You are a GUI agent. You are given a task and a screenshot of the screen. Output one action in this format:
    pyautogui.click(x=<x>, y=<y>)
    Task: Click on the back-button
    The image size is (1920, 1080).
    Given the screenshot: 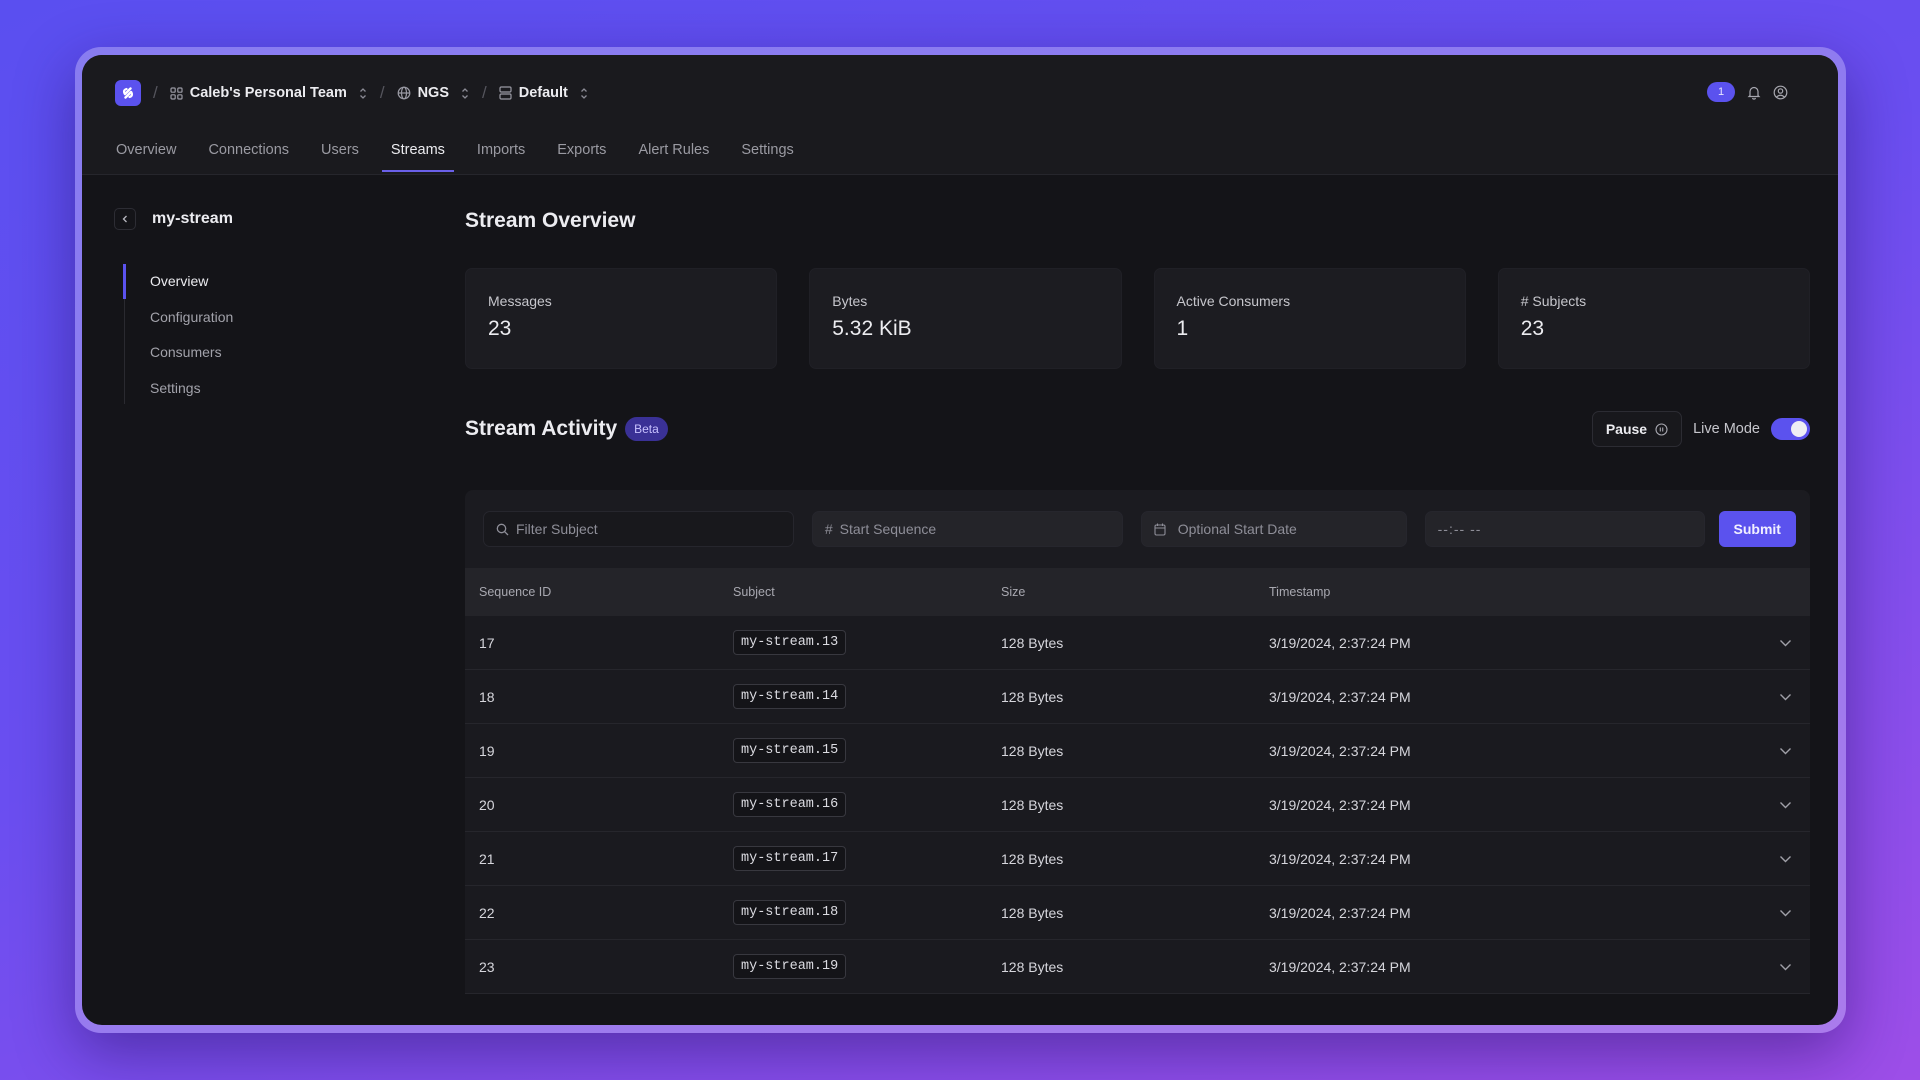 What is the action you would take?
    pyautogui.click(x=125, y=219)
    